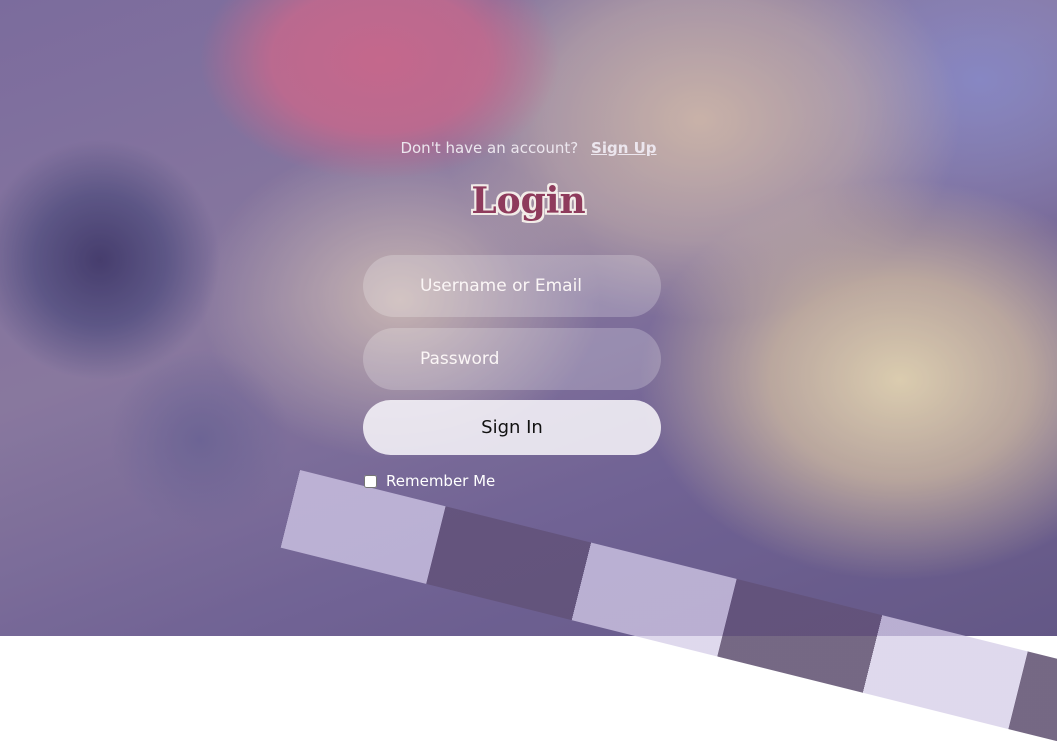 The height and width of the screenshot is (741, 1057). What do you see at coordinates (528, 201) in the screenshot?
I see `page-title: Login` at bounding box center [528, 201].